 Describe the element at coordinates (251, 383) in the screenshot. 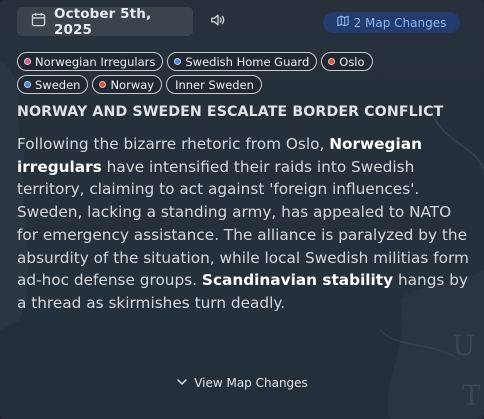

I see `view-map-changes-label: View Map Changes` at that location.